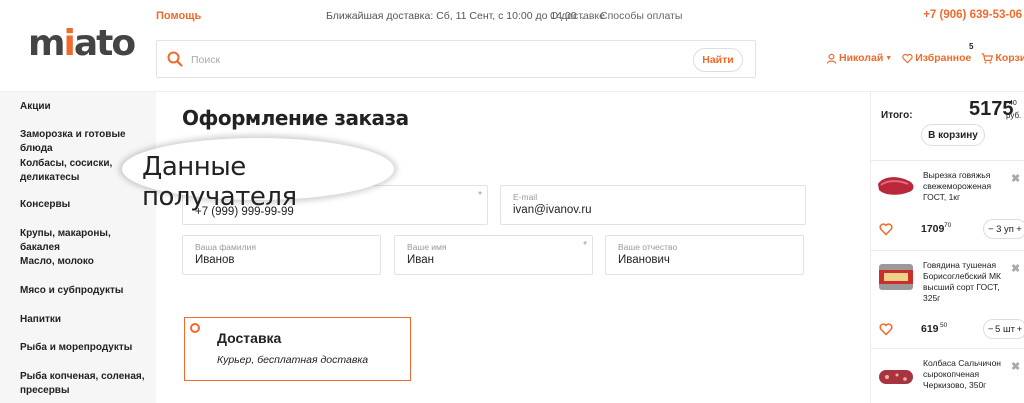 The height and width of the screenshot is (403, 1024). Describe the element at coordinates (718, 60) in the screenshot. I see `search-button: Найти` at that location.